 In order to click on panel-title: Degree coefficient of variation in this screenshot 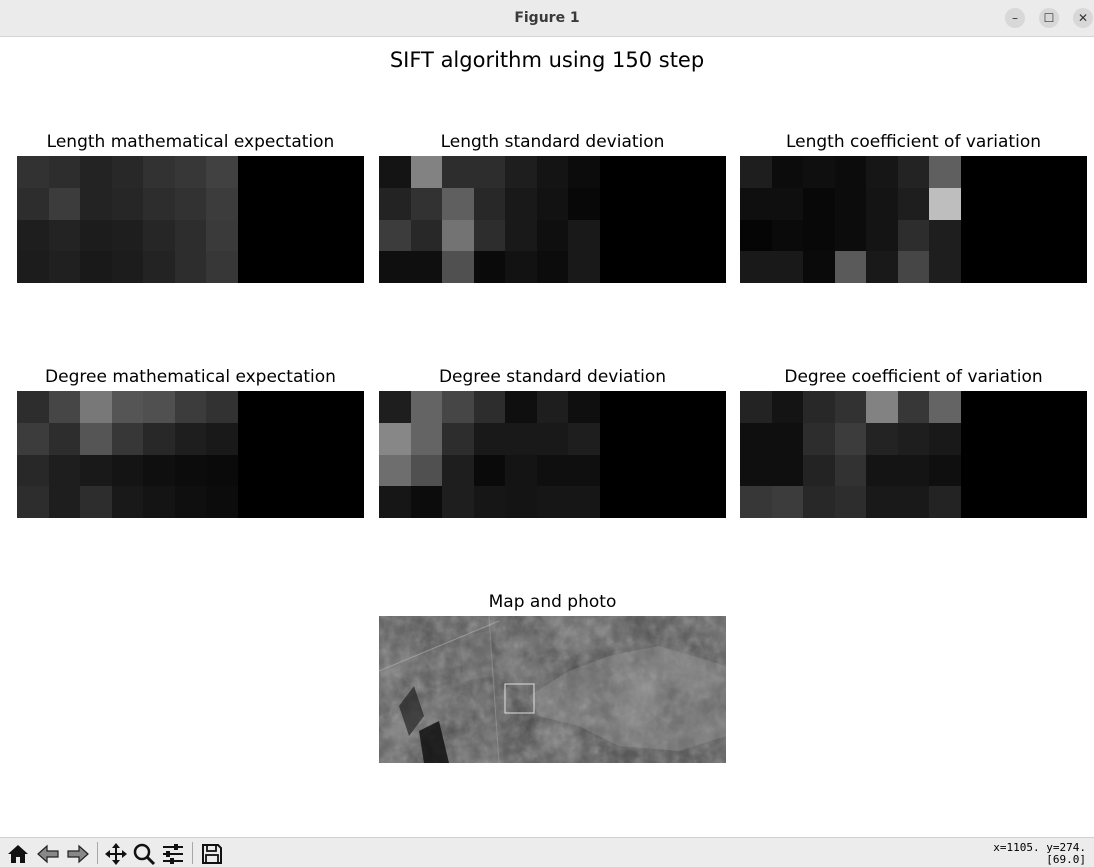, I will do `click(913, 377)`.